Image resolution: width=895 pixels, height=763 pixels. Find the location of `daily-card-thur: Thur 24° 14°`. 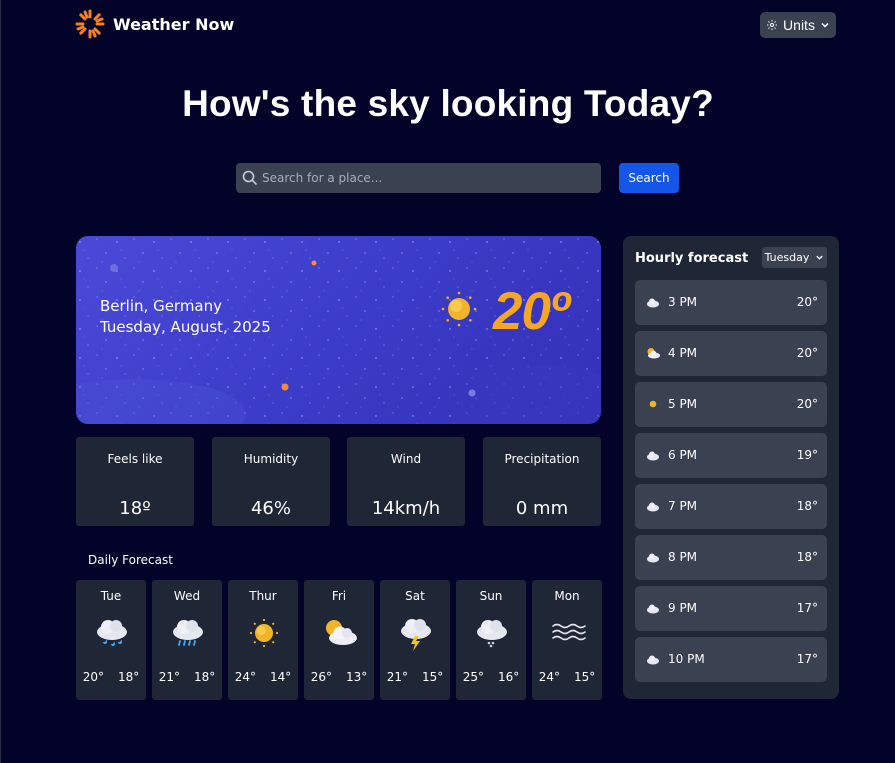

daily-card-thur: Thur 24° 14° is located at coordinates (263, 640).